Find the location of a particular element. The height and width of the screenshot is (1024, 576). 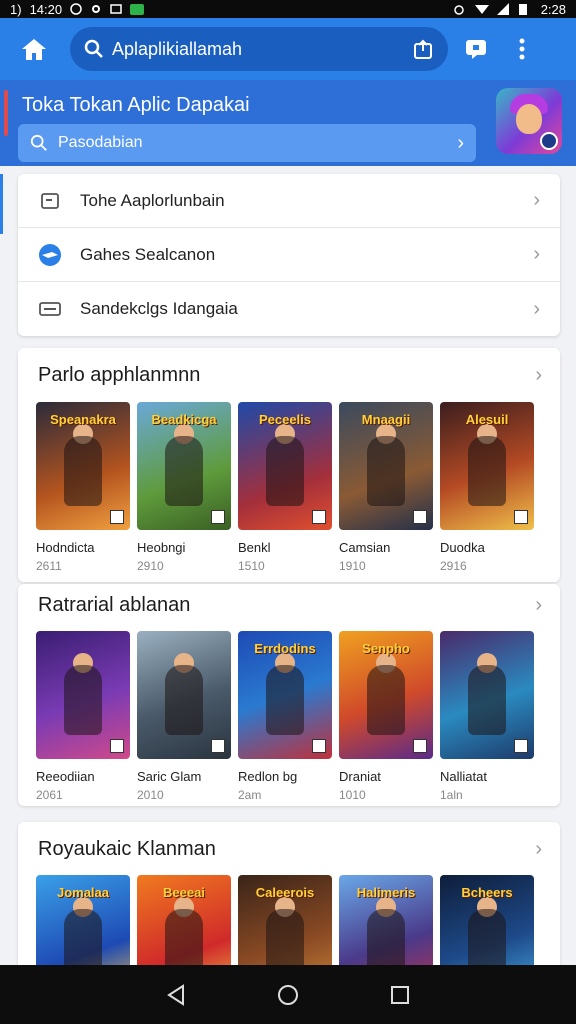

app-thumbnail: Beadkicga is located at coordinates (184, 466).